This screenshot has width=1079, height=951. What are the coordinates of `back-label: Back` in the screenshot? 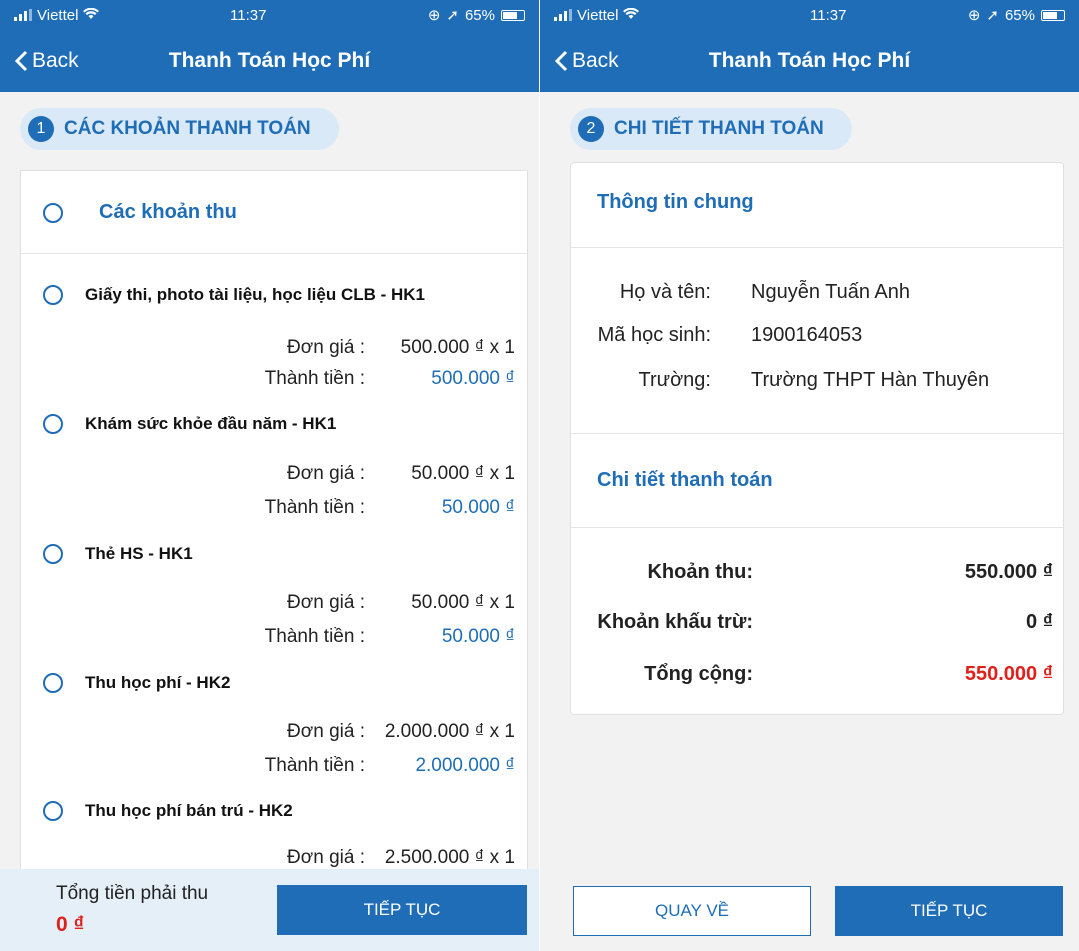 It's located at (55, 60).